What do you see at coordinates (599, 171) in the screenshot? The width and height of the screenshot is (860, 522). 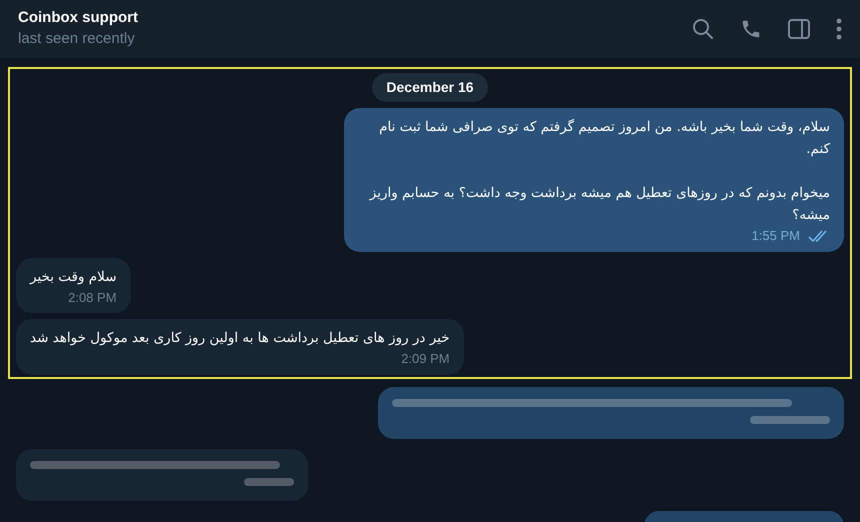 I see `message-text: سلام، وقت شما بخیر باشه. من امروز تصمیم گرفتم که توی صرافی شما ثبت نام کنم. میخوام بدونم که در روزهای تعطیل هم میشه برداشت وجه داشت؟ به حسابم واریز میشه؟` at bounding box center [599, 171].